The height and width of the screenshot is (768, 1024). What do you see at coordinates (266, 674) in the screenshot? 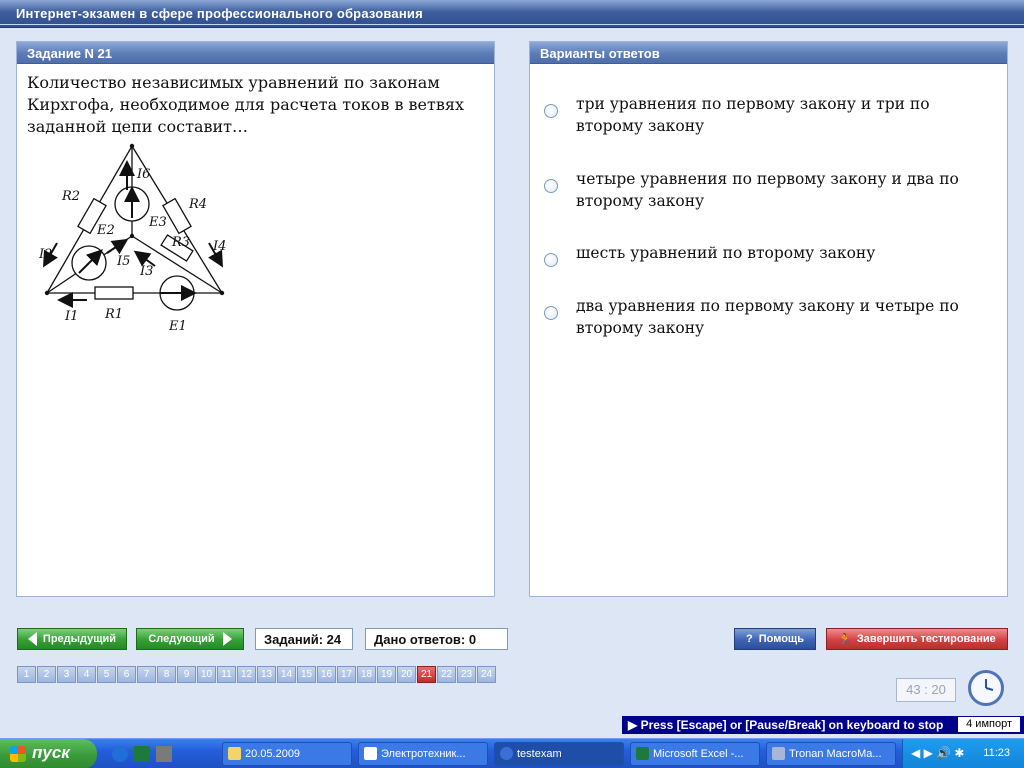
I see `page-button-13: 13` at bounding box center [266, 674].